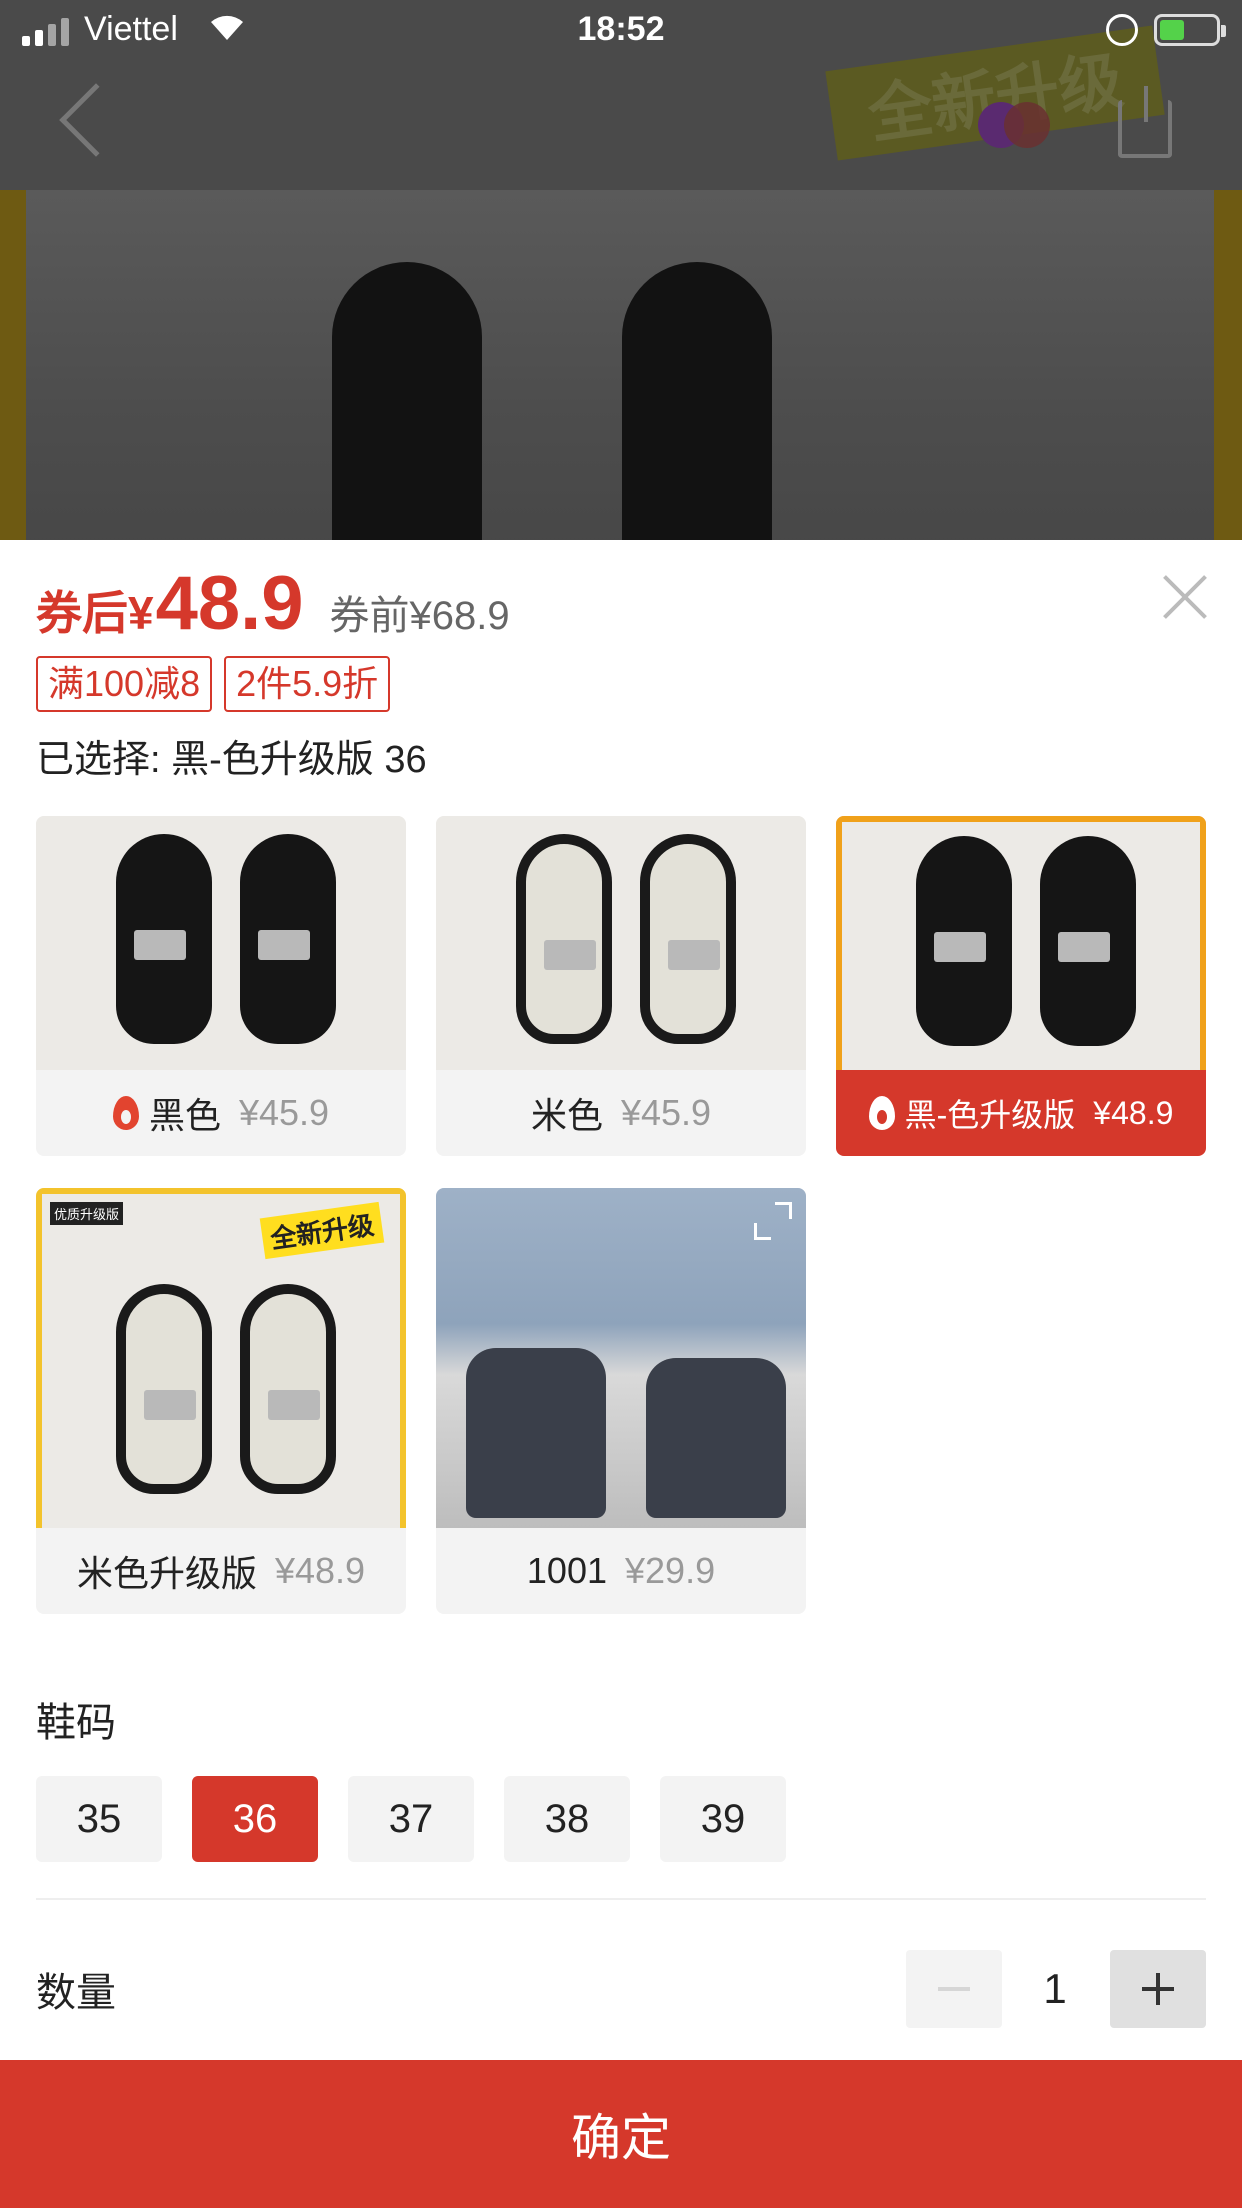 The height and width of the screenshot is (2208, 1242). What do you see at coordinates (213, 684) in the screenshot?
I see `promo-tags: 满100减8 2件5.9折` at bounding box center [213, 684].